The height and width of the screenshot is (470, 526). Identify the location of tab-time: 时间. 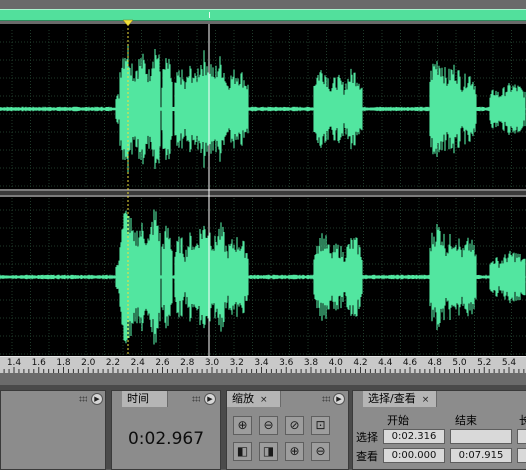
(145, 399).